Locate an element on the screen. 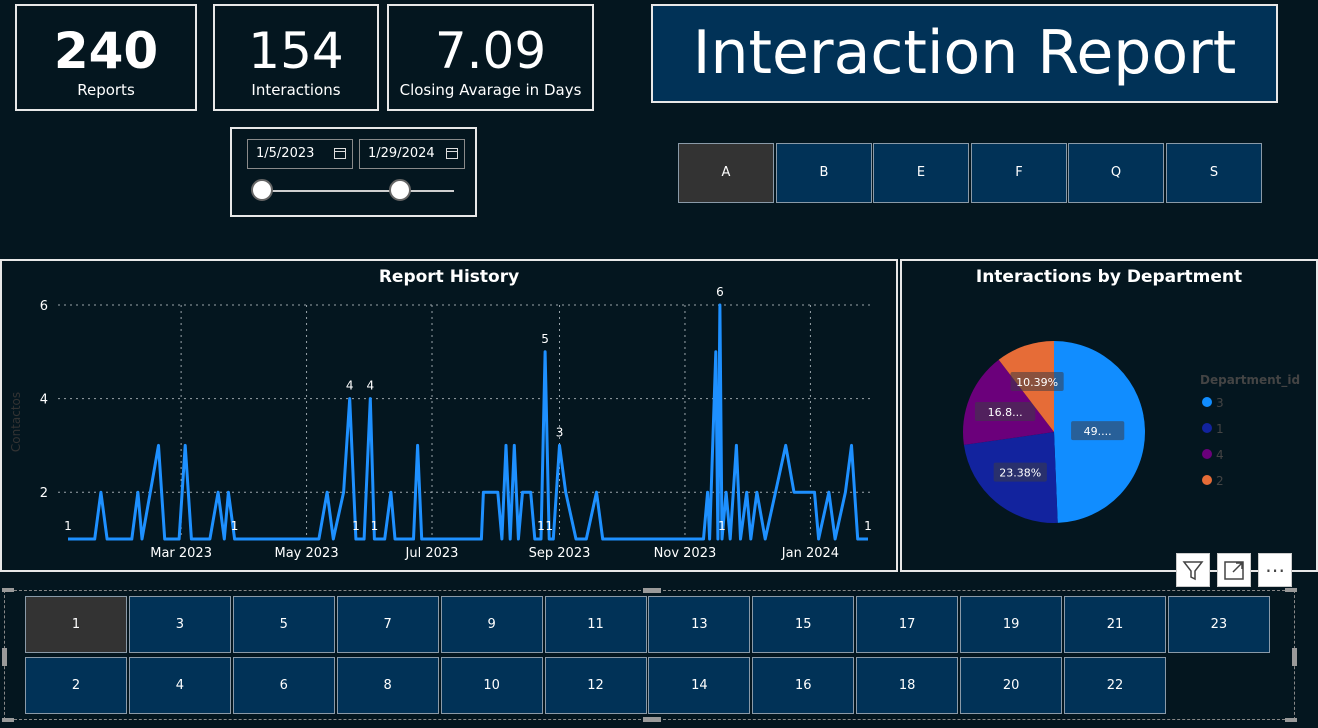 This screenshot has height=728, width=1318. legend-label: 4 is located at coordinates (1220, 455).